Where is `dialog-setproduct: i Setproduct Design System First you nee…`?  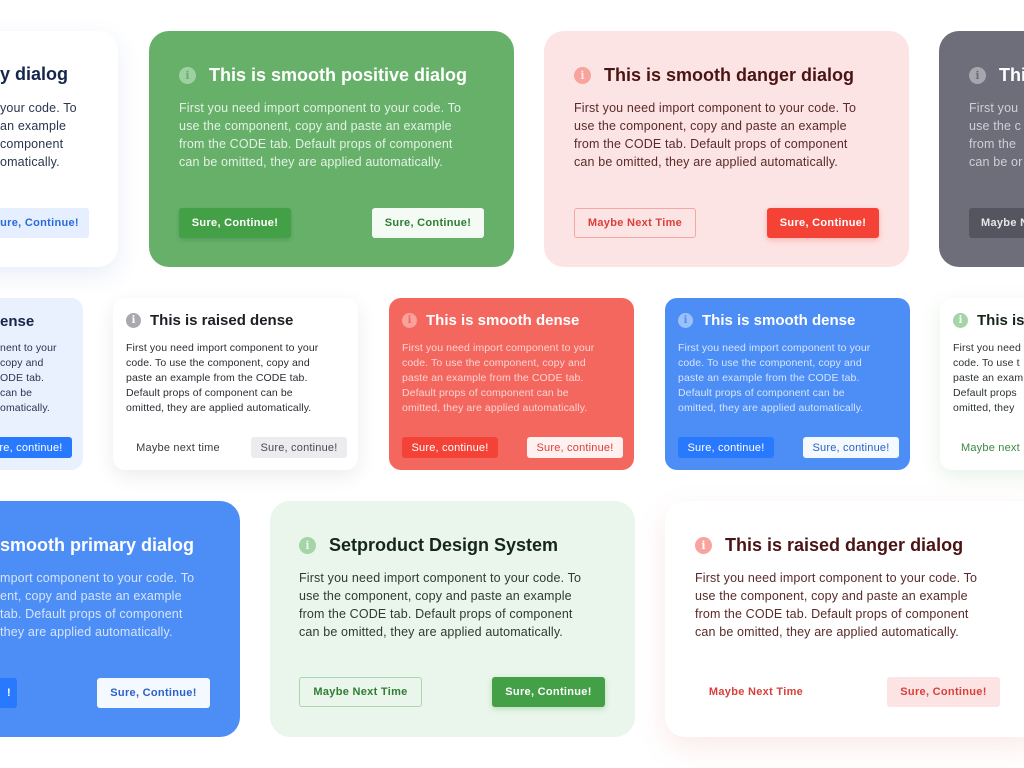
dialog-setproduct: i Setproduct Design System First you nee… is located at coordinates (452, 619).